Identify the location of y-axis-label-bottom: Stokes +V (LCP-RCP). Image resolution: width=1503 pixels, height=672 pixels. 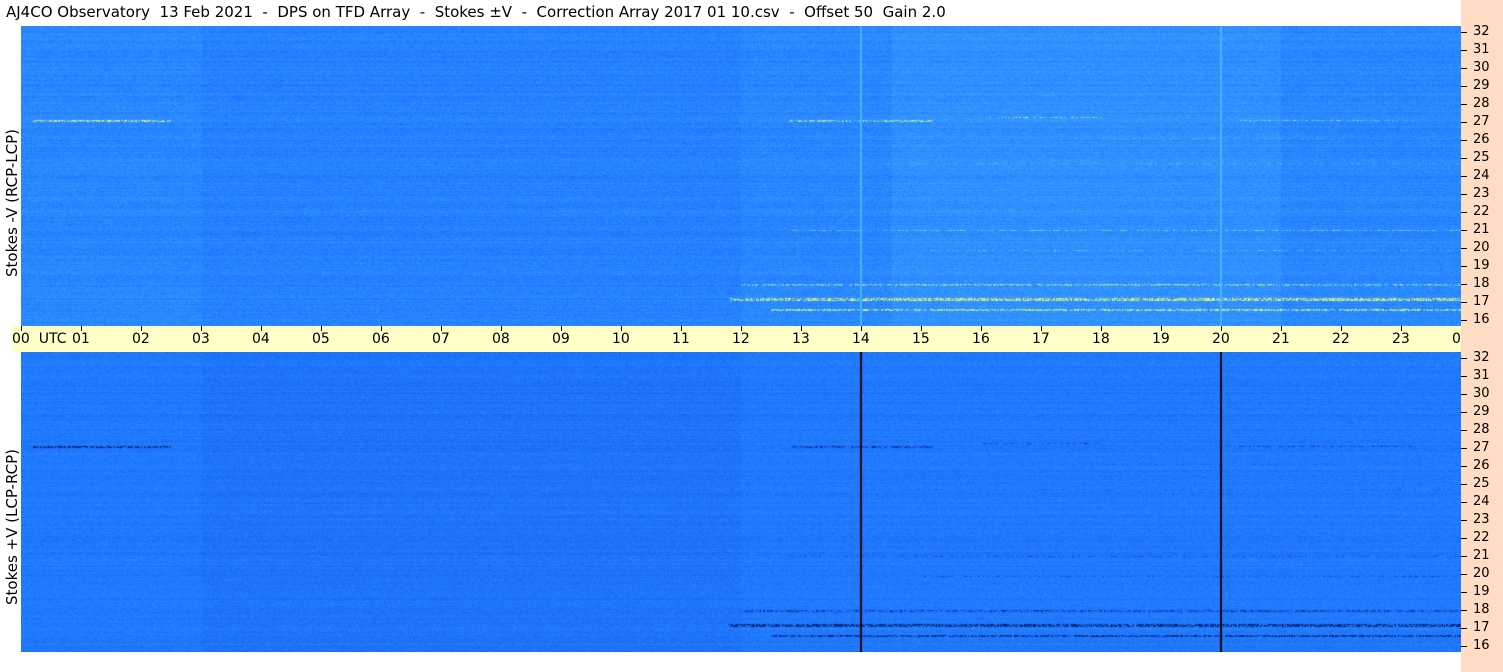
(12, 527).